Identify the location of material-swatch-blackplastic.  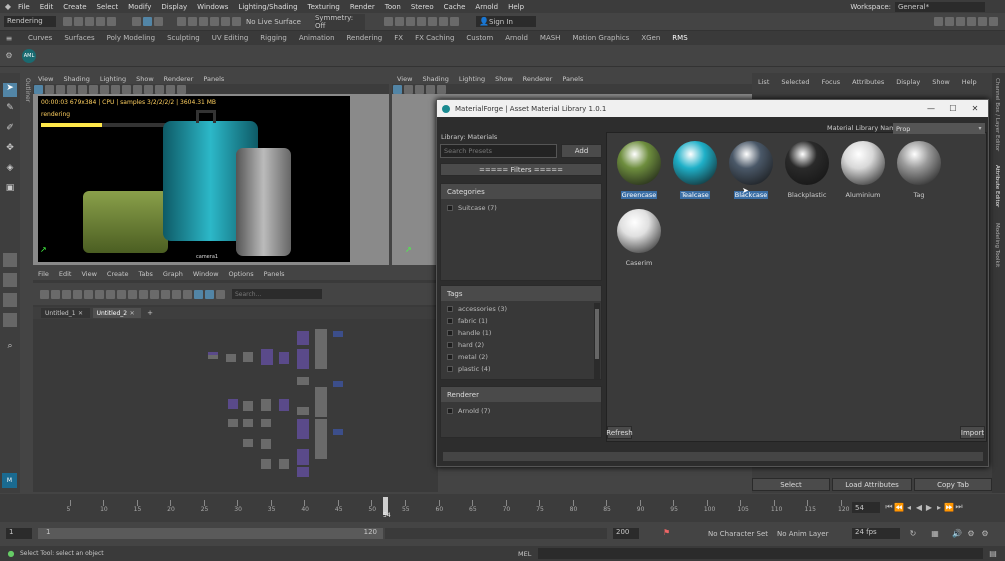
(807, 163).